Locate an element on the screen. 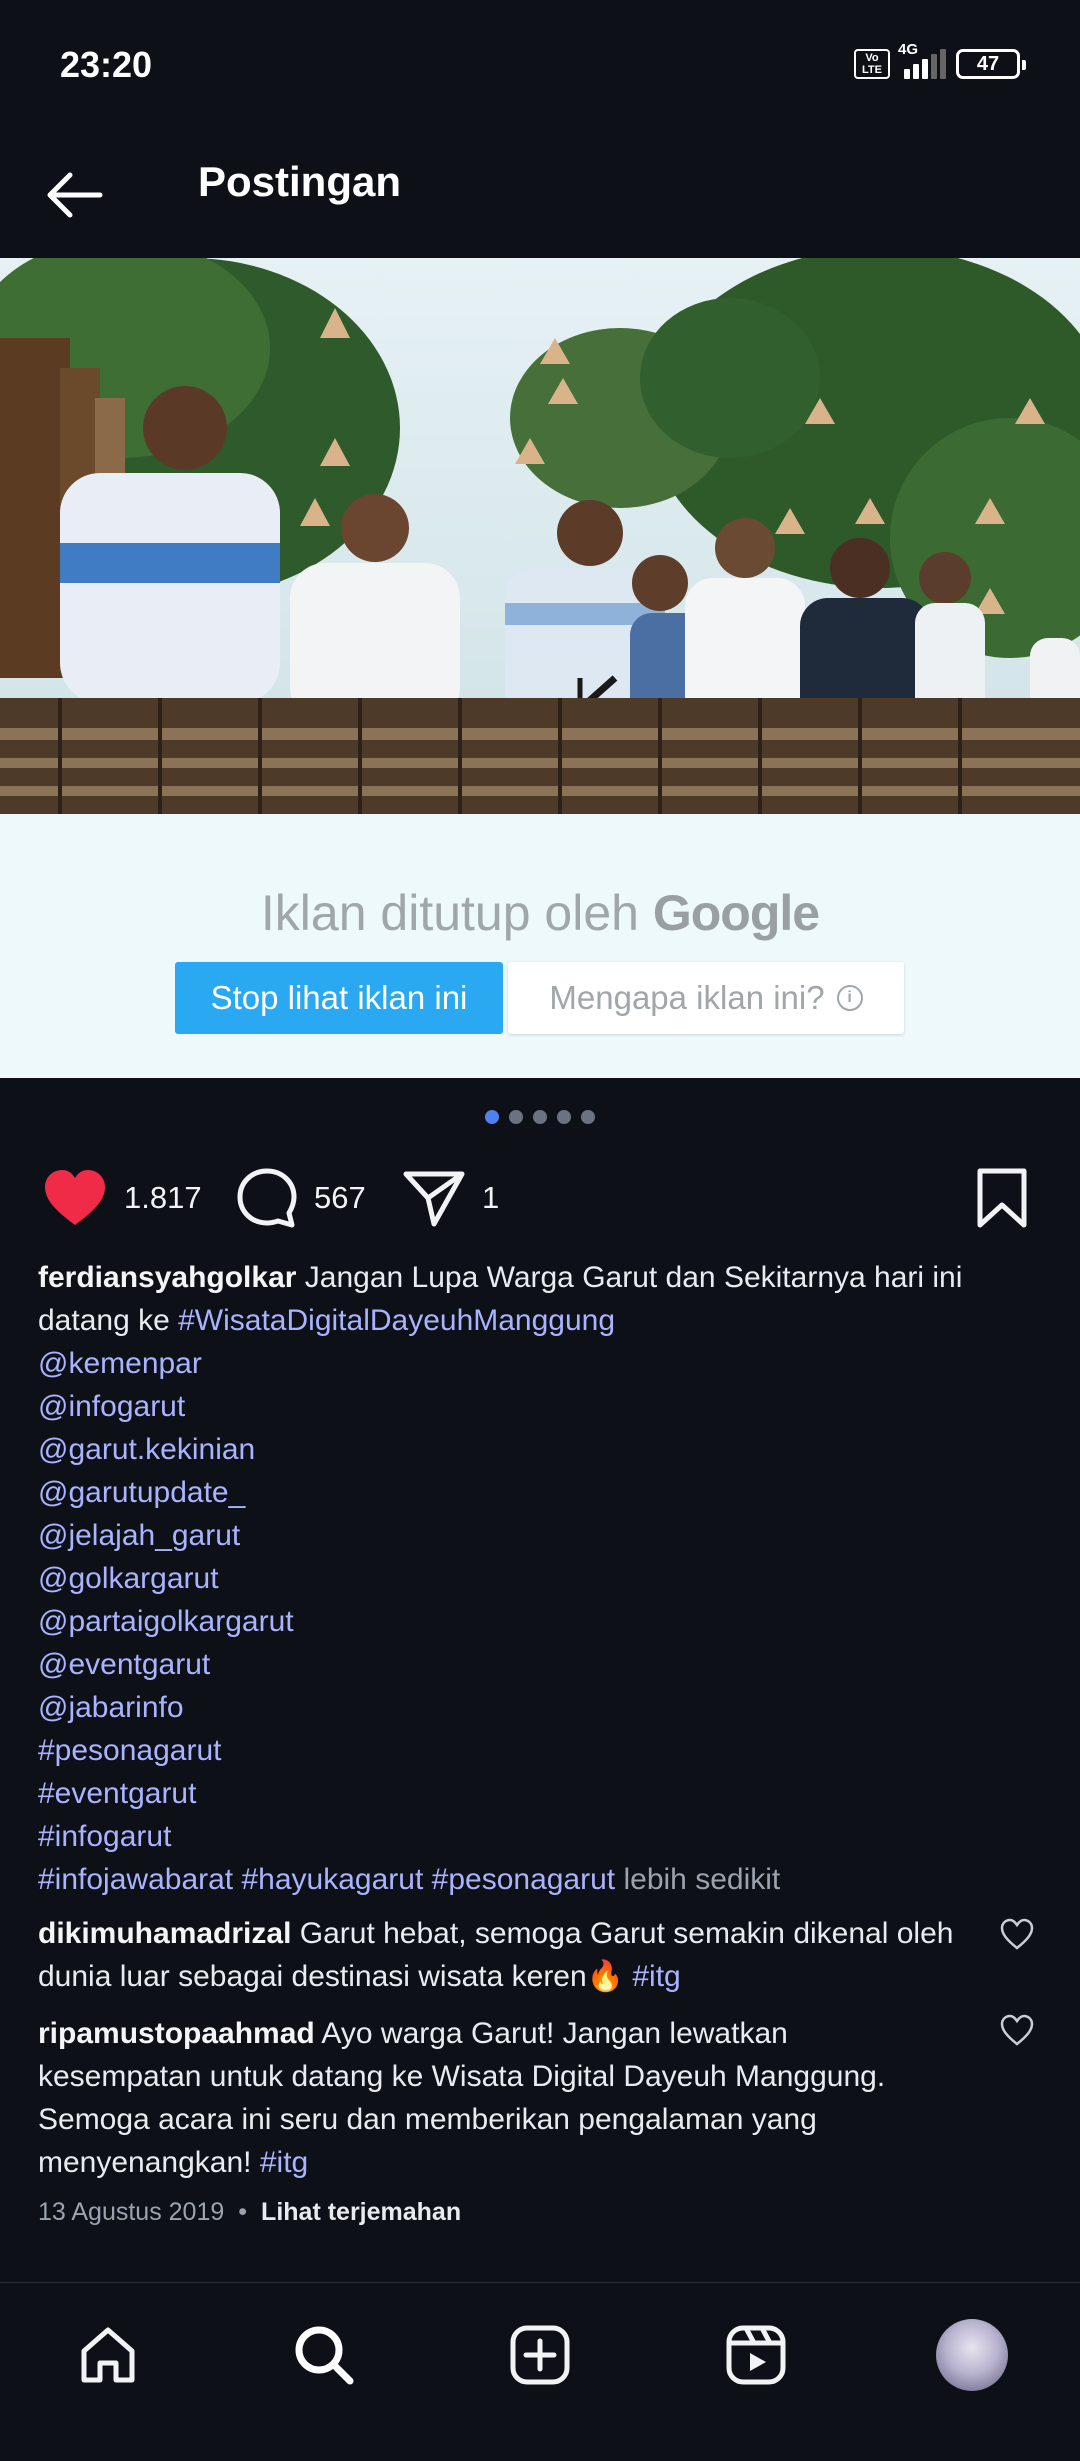  share-button: 1 is located at coordinates (450, 1198).